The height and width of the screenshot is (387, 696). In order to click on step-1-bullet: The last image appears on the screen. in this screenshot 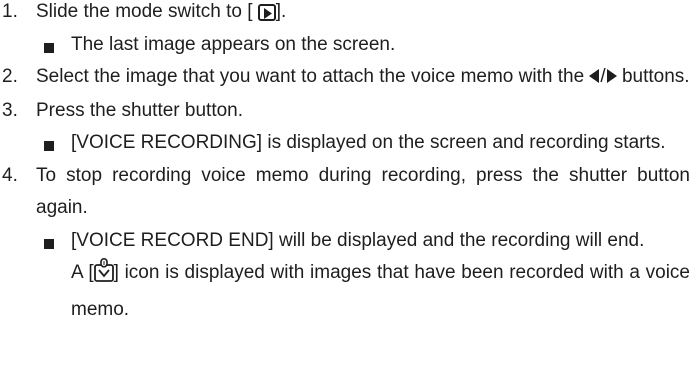, I will do `click(345, 45)`.